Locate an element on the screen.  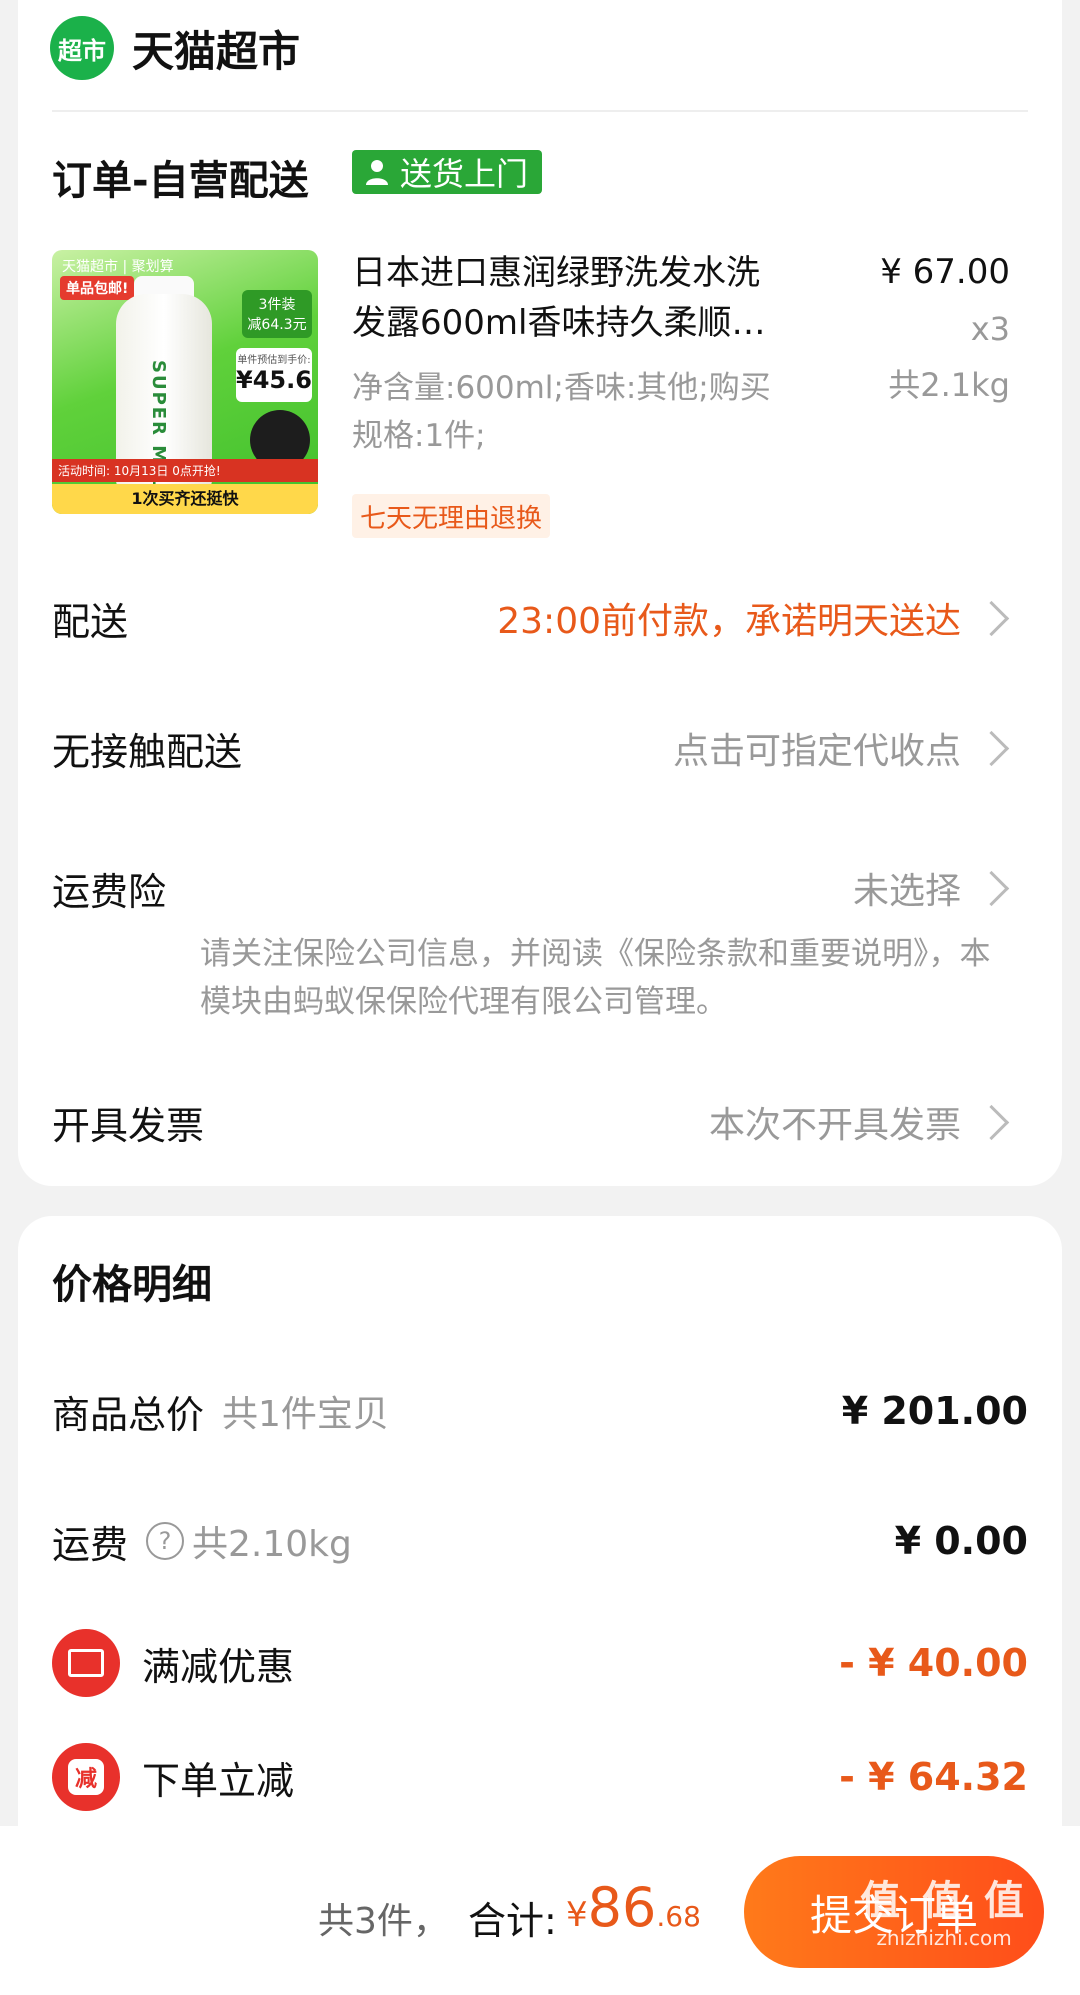
watermark: 值 值 值 zhizhizhi.com is located at coordinates (944, 1909).